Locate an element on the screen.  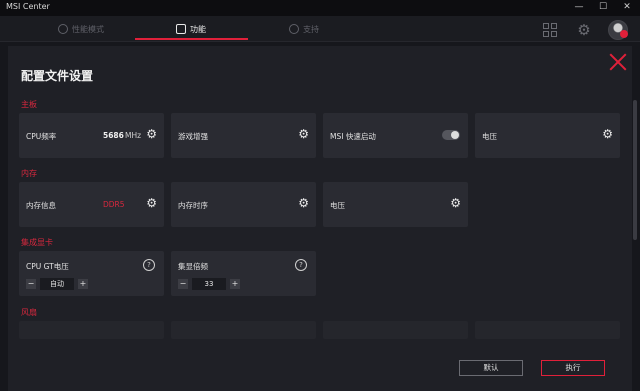
tab-label: 性能模式 is located at coordinates (88, 29).